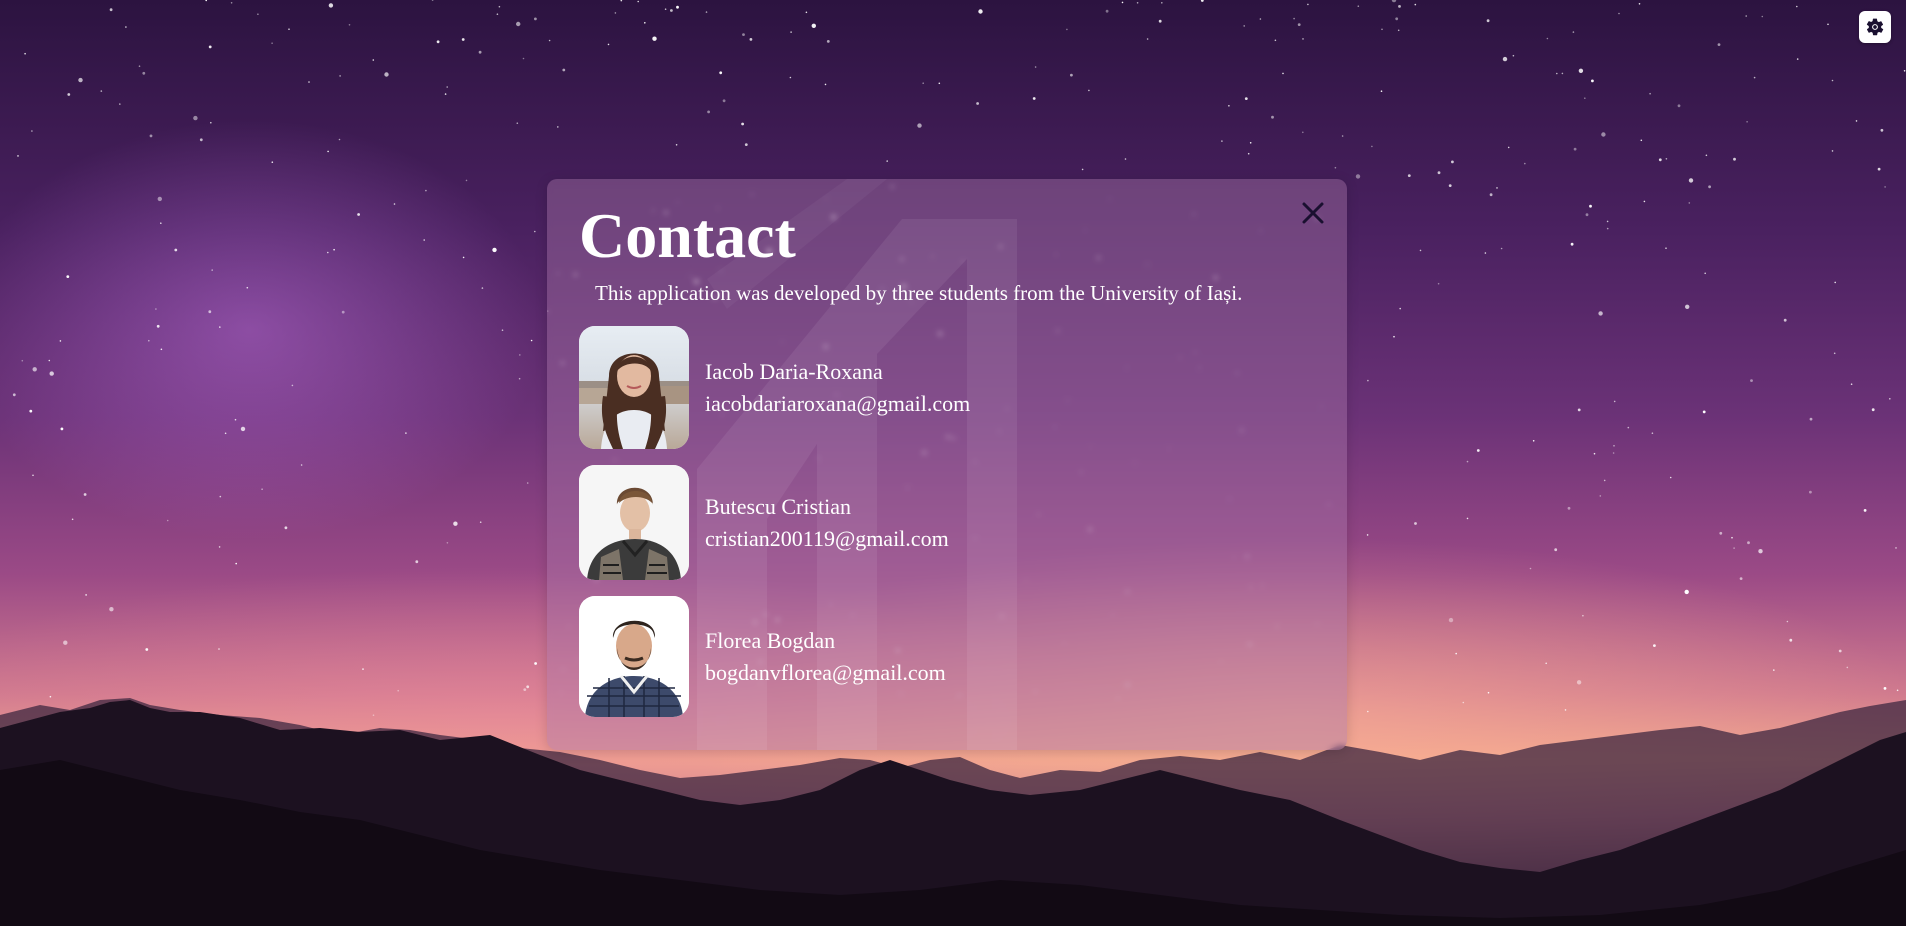 The image size is (1906, 926). I want to click on modal-title: Contact, so click(687, 235).